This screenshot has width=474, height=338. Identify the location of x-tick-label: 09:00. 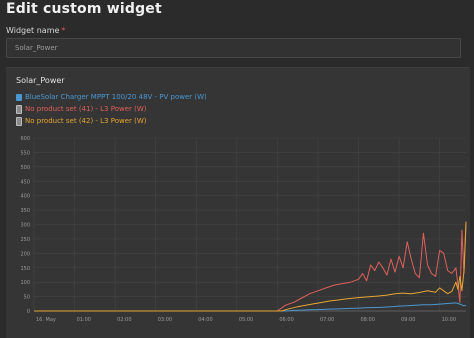
(408, 320).